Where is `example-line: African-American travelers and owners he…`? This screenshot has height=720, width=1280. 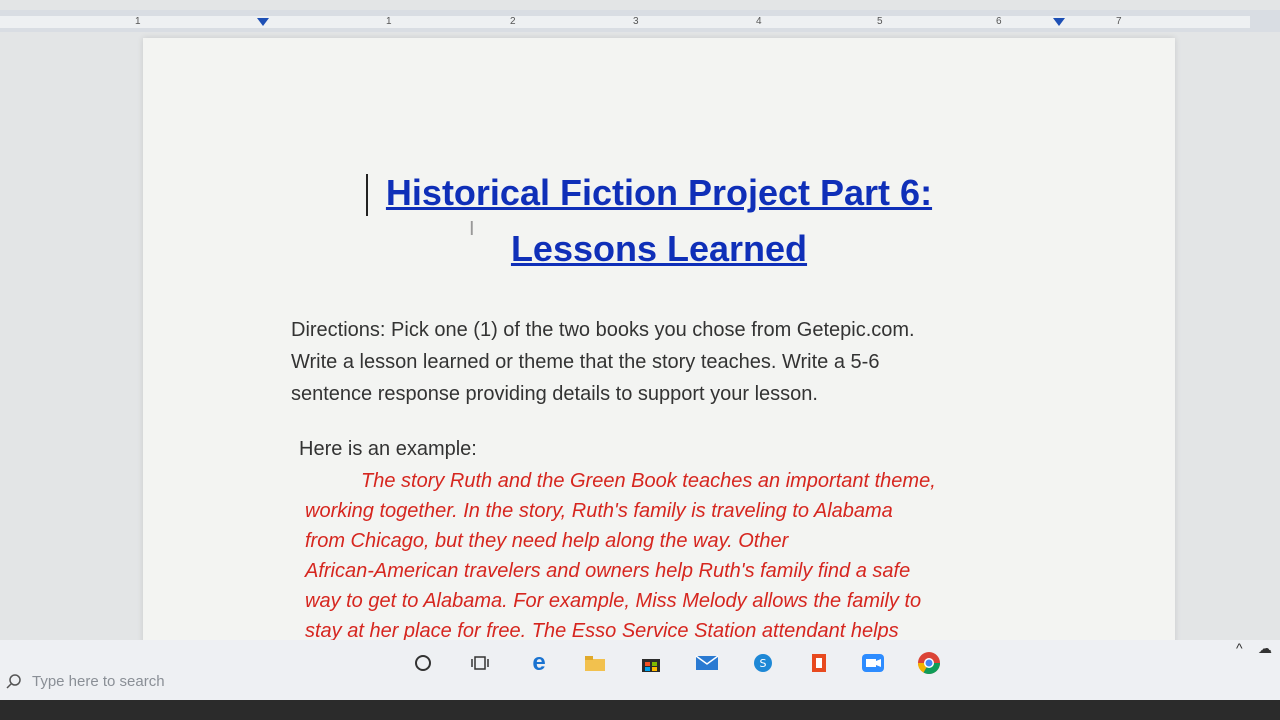
example-line: African-American travelers and owners he… is located at coordinates (608, 571).